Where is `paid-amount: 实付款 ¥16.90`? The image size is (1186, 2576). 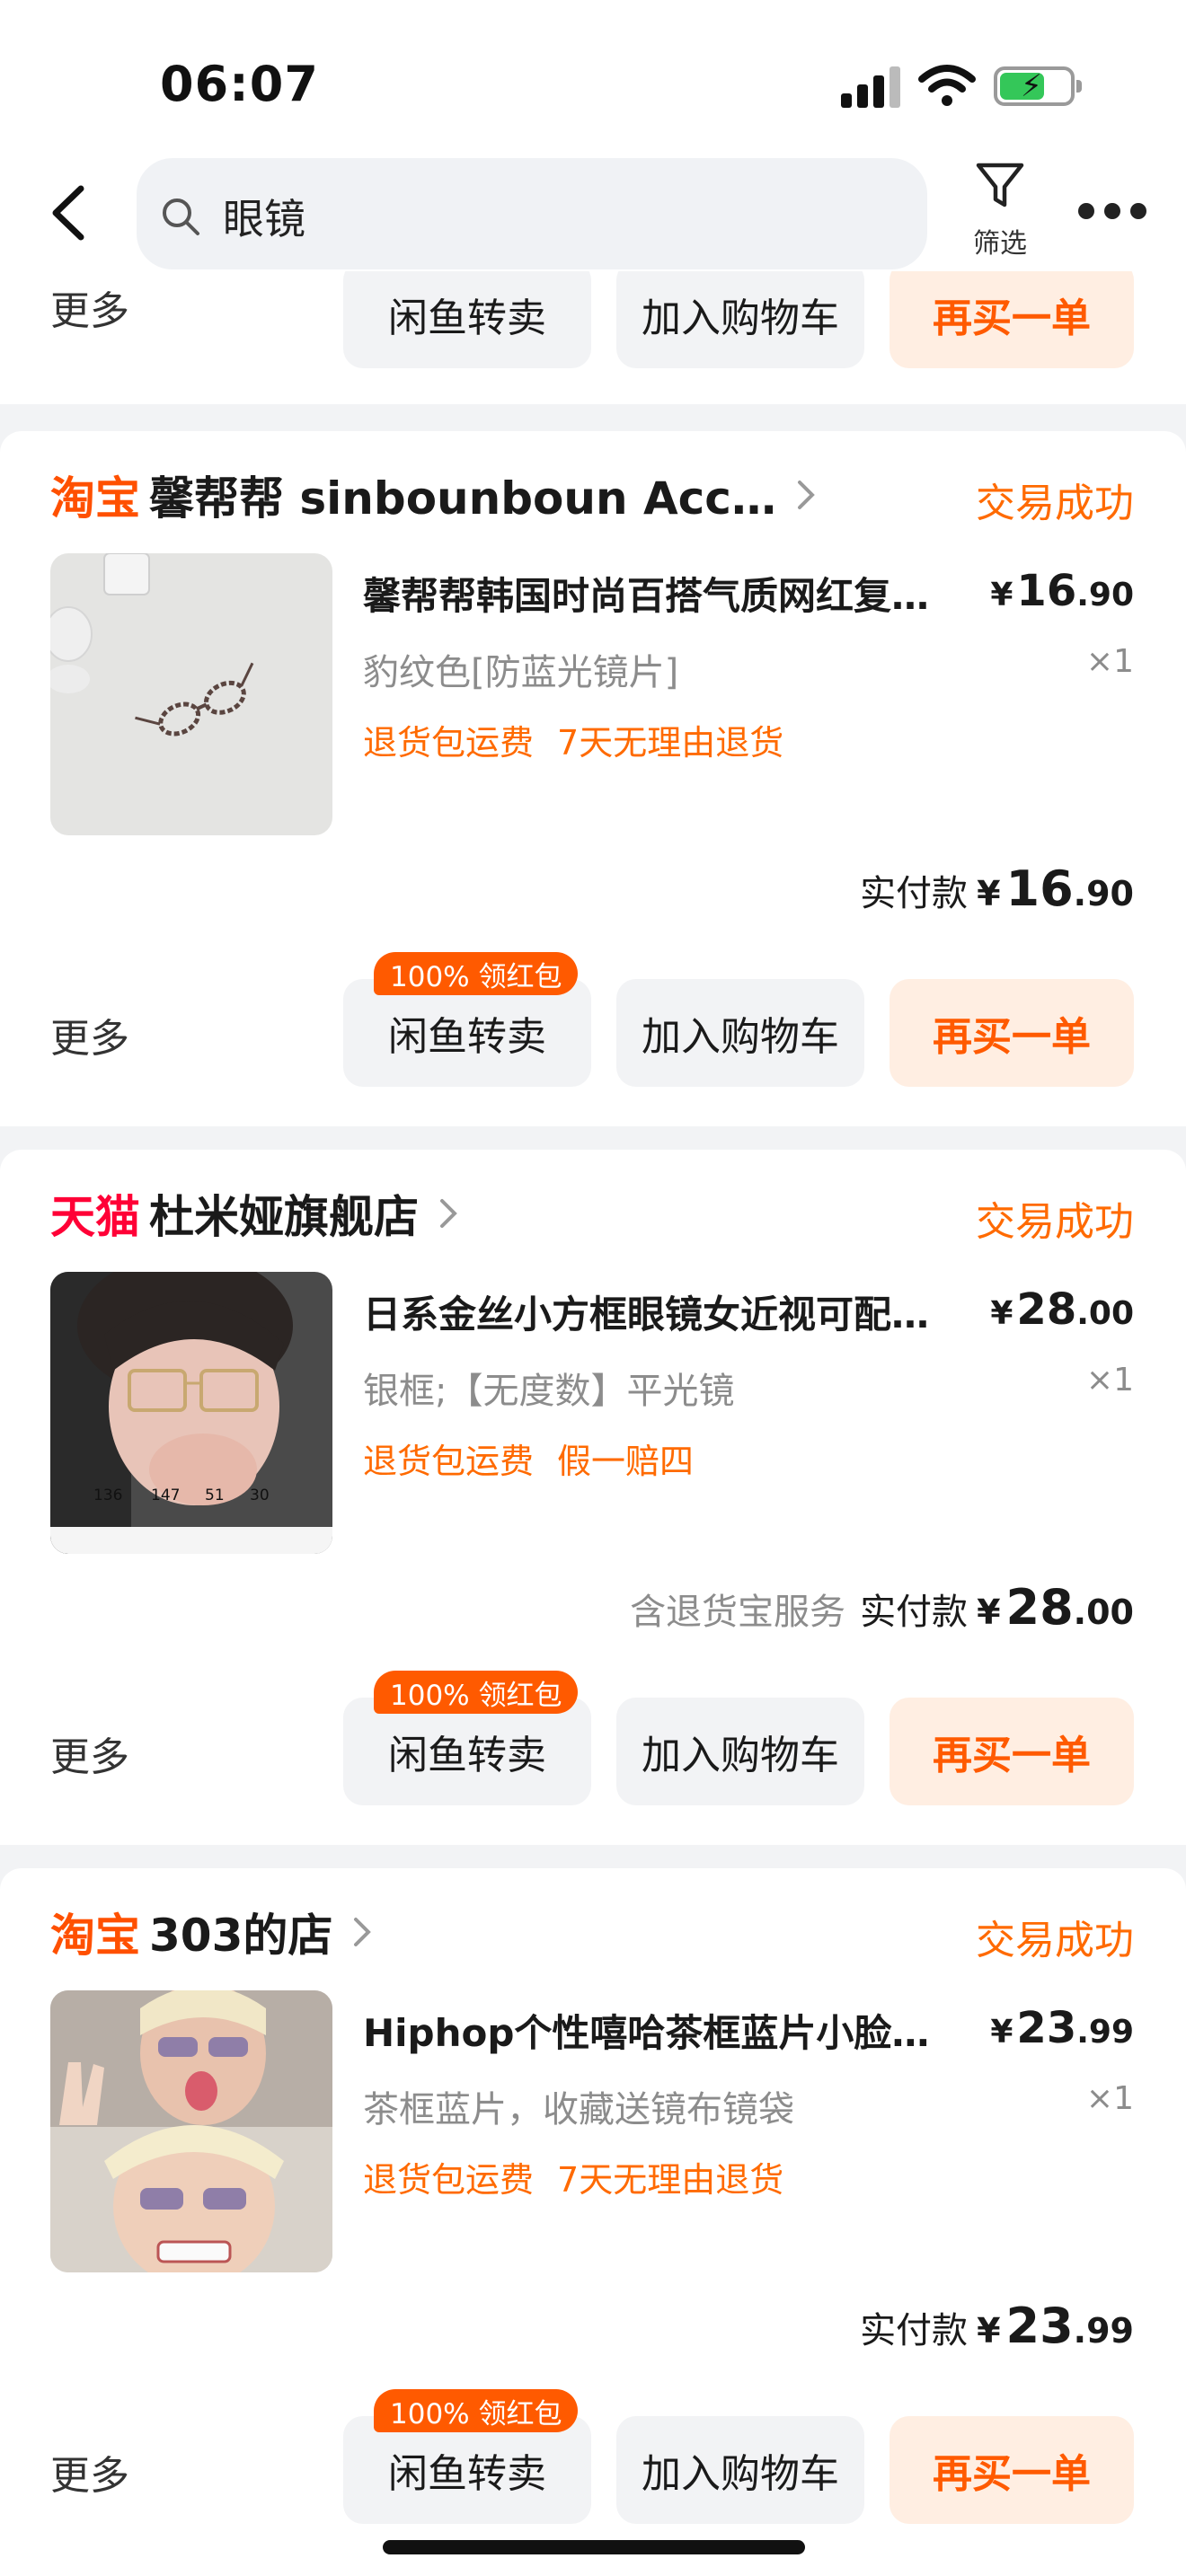
paid-amount: 实付款 ¥16.90 is located at coordinates (989, 888).